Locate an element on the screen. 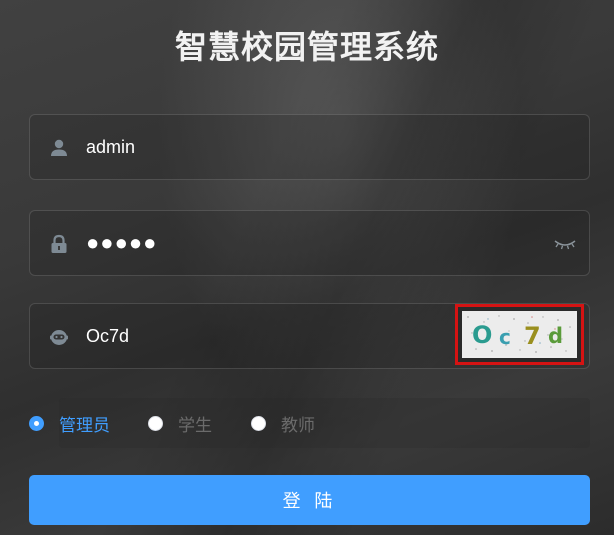 The height and width of the screenshot is (535, 614). role-option-admin: 管理员 is located at coordinates (69, 424).